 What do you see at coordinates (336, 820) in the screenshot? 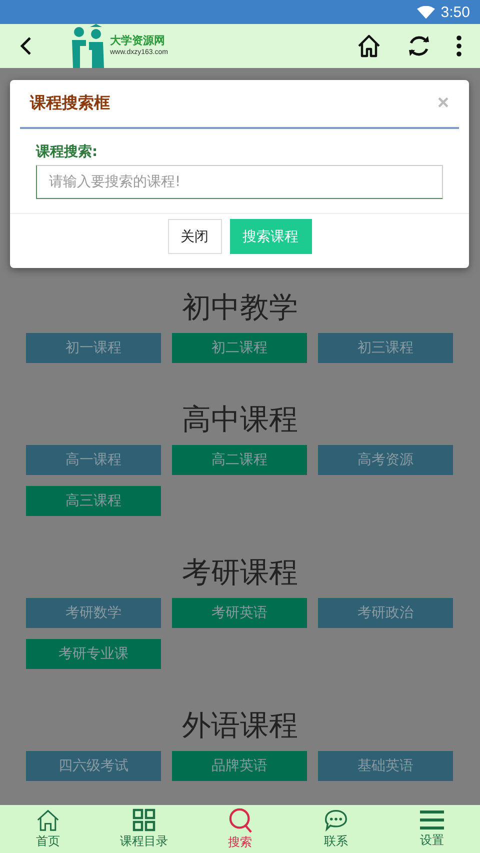
I see `chat-icon` at bounding box center [336, 820].